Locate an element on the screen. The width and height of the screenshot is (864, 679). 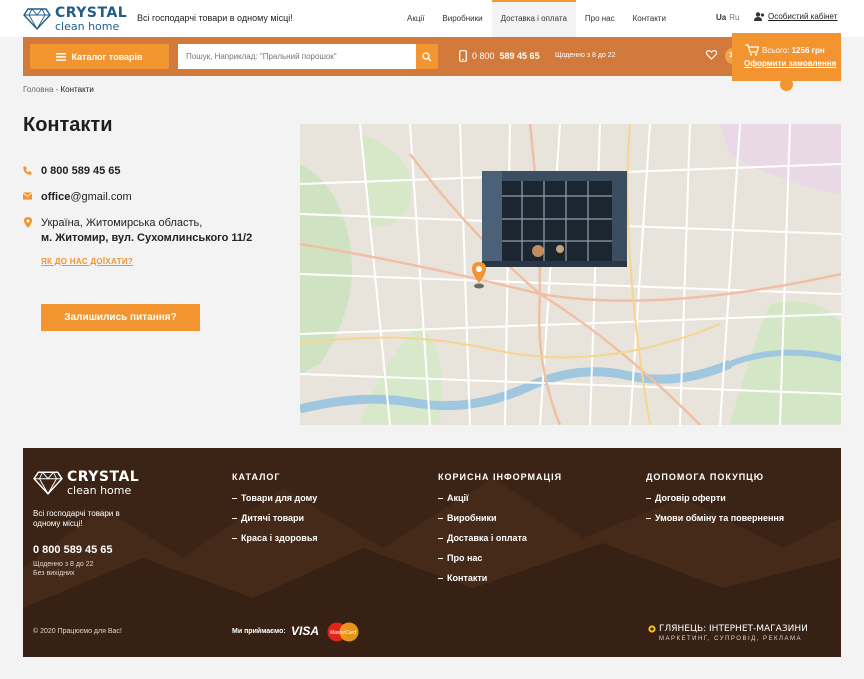
agency-name: ГЛЯНЕЦЬ: ІНТЕРНЕТ-МАГАЗИНИ is located at coordinates (733, 629).